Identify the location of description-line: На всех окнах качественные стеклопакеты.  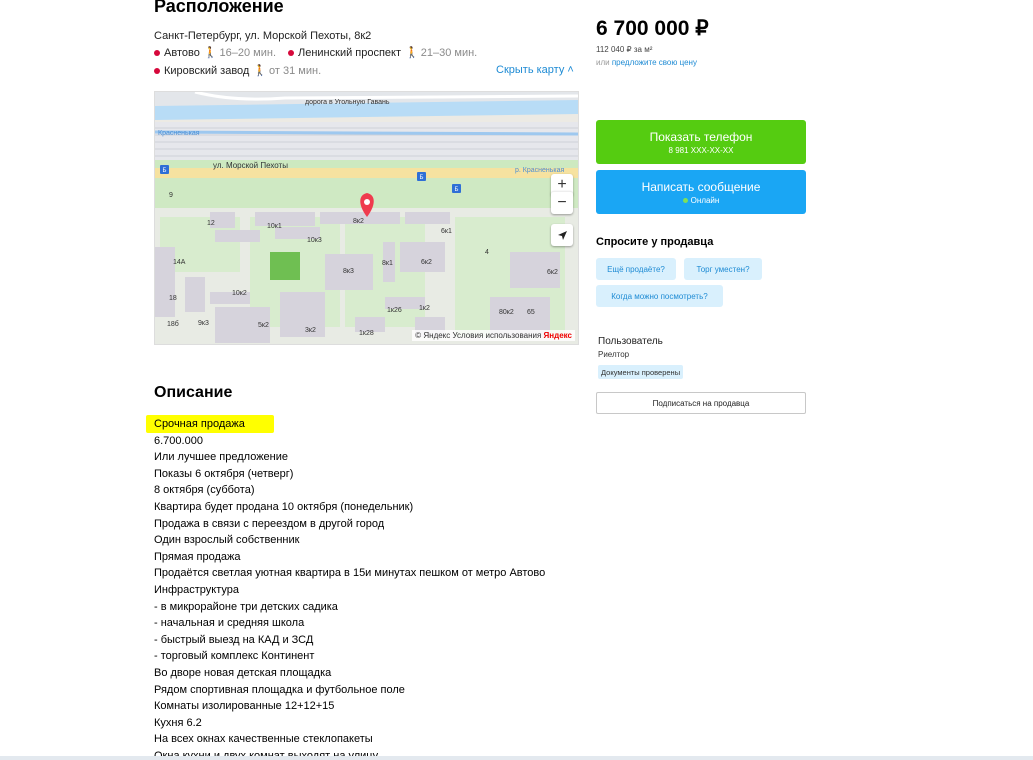
(263, 739).